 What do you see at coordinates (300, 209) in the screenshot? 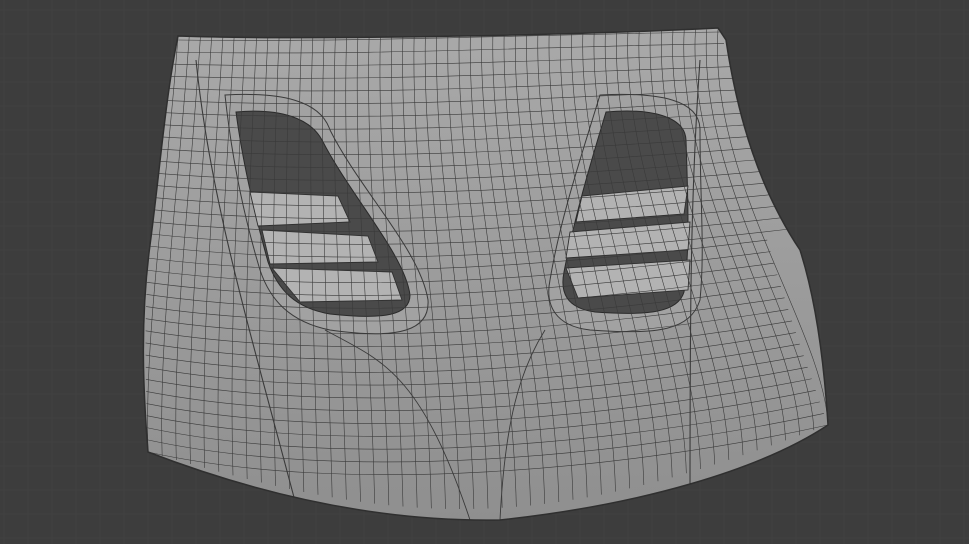
I see `vent-slat` at bounding box center [300, 209].